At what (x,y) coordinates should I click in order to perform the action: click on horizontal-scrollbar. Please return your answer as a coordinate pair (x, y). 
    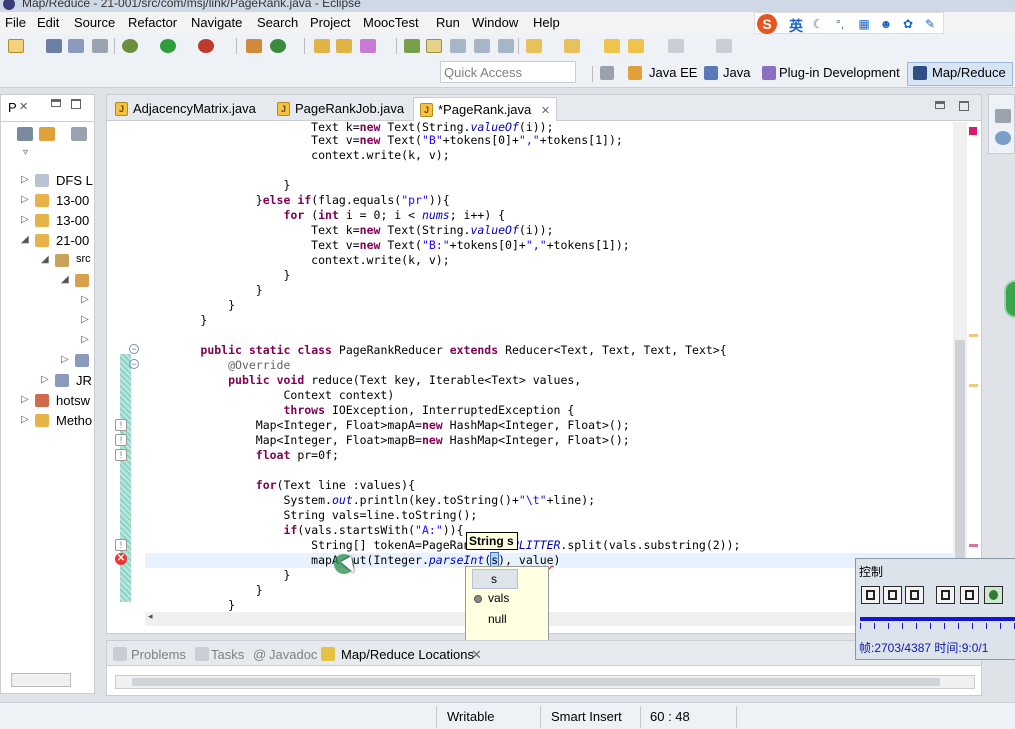
    Looking at the image, I should click on (545, 682).